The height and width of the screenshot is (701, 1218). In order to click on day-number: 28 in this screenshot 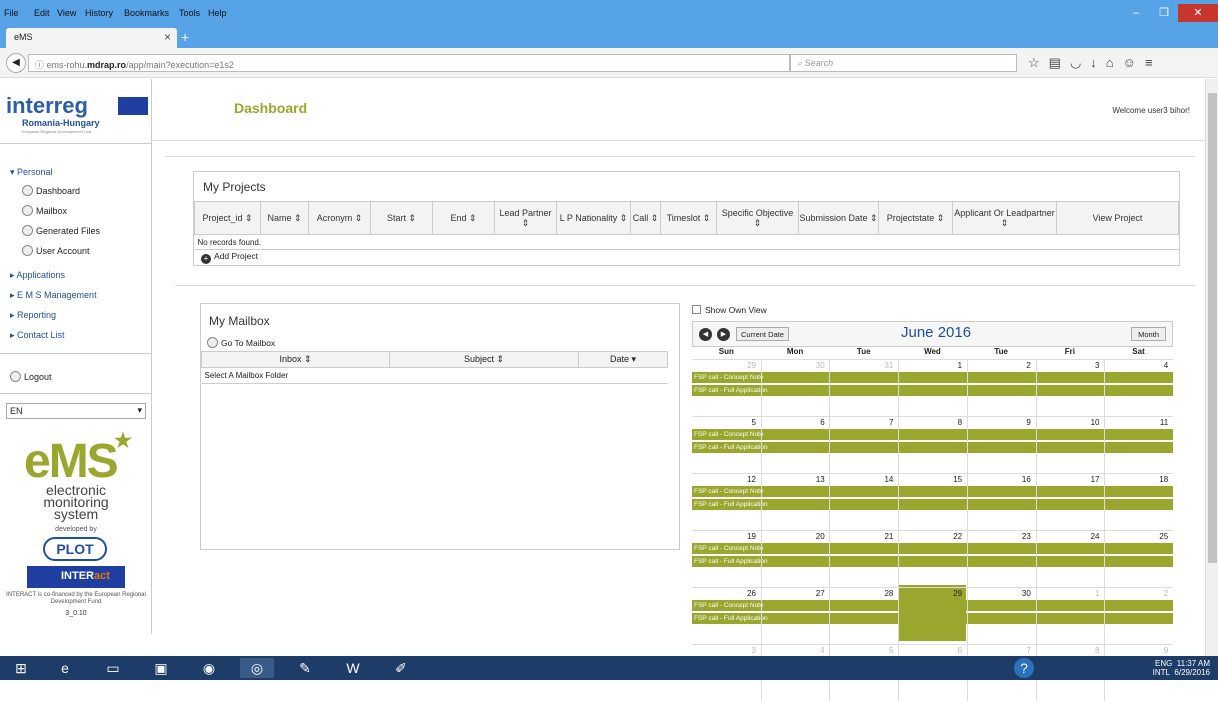, I will do `click(861, 593)`.